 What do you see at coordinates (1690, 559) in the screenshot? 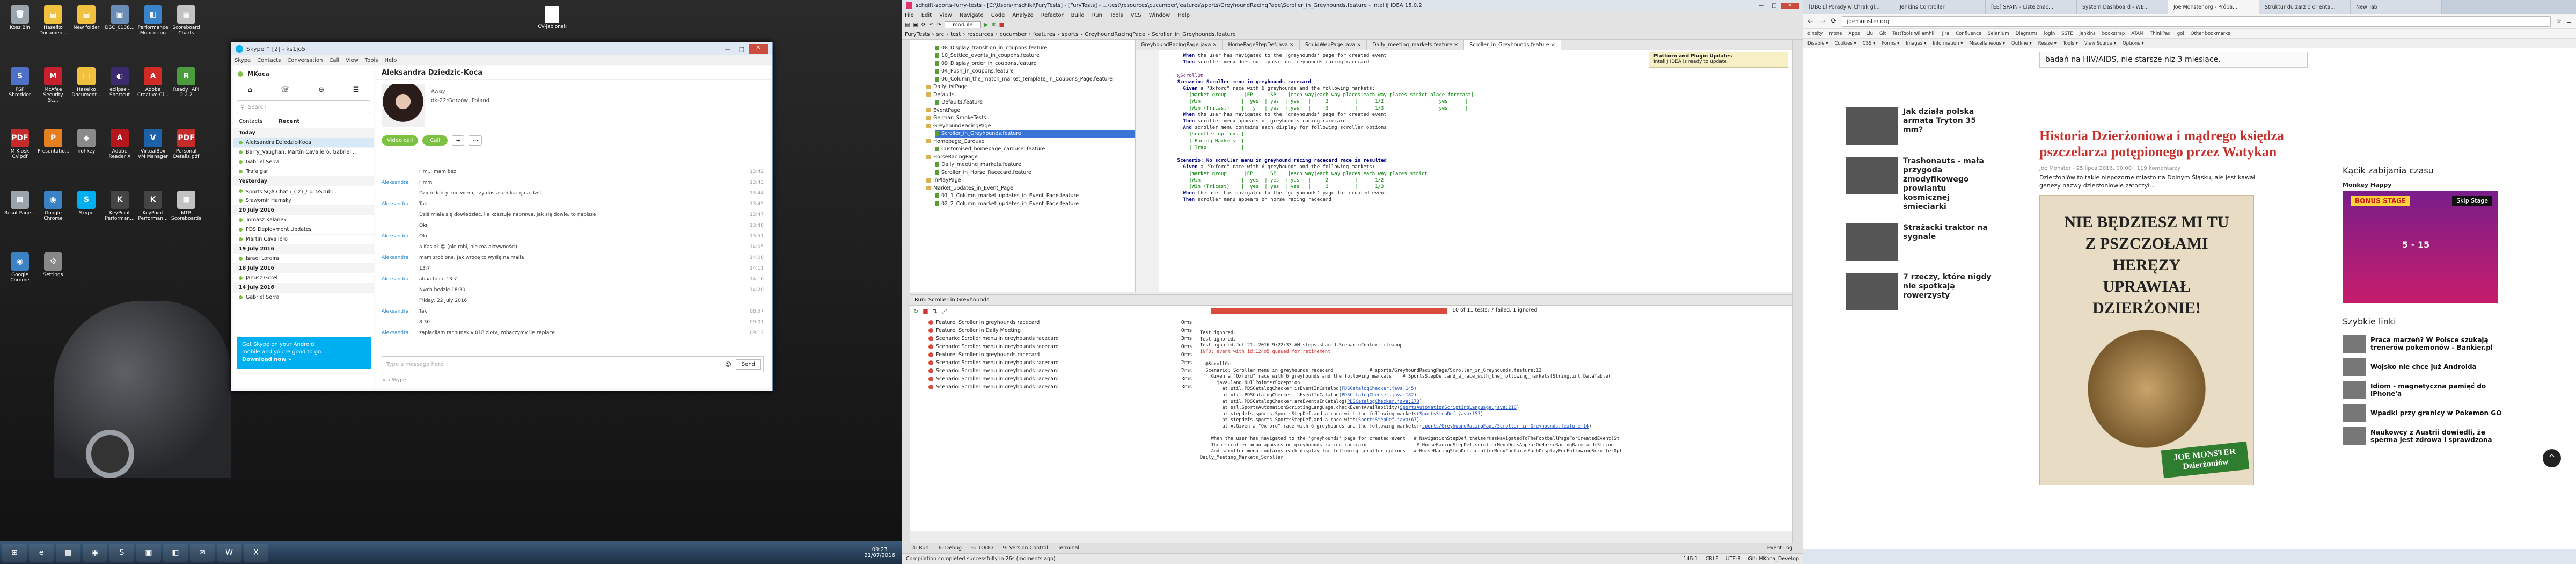
I see `status-item: 146:1` at bounding box center [1690, 559].